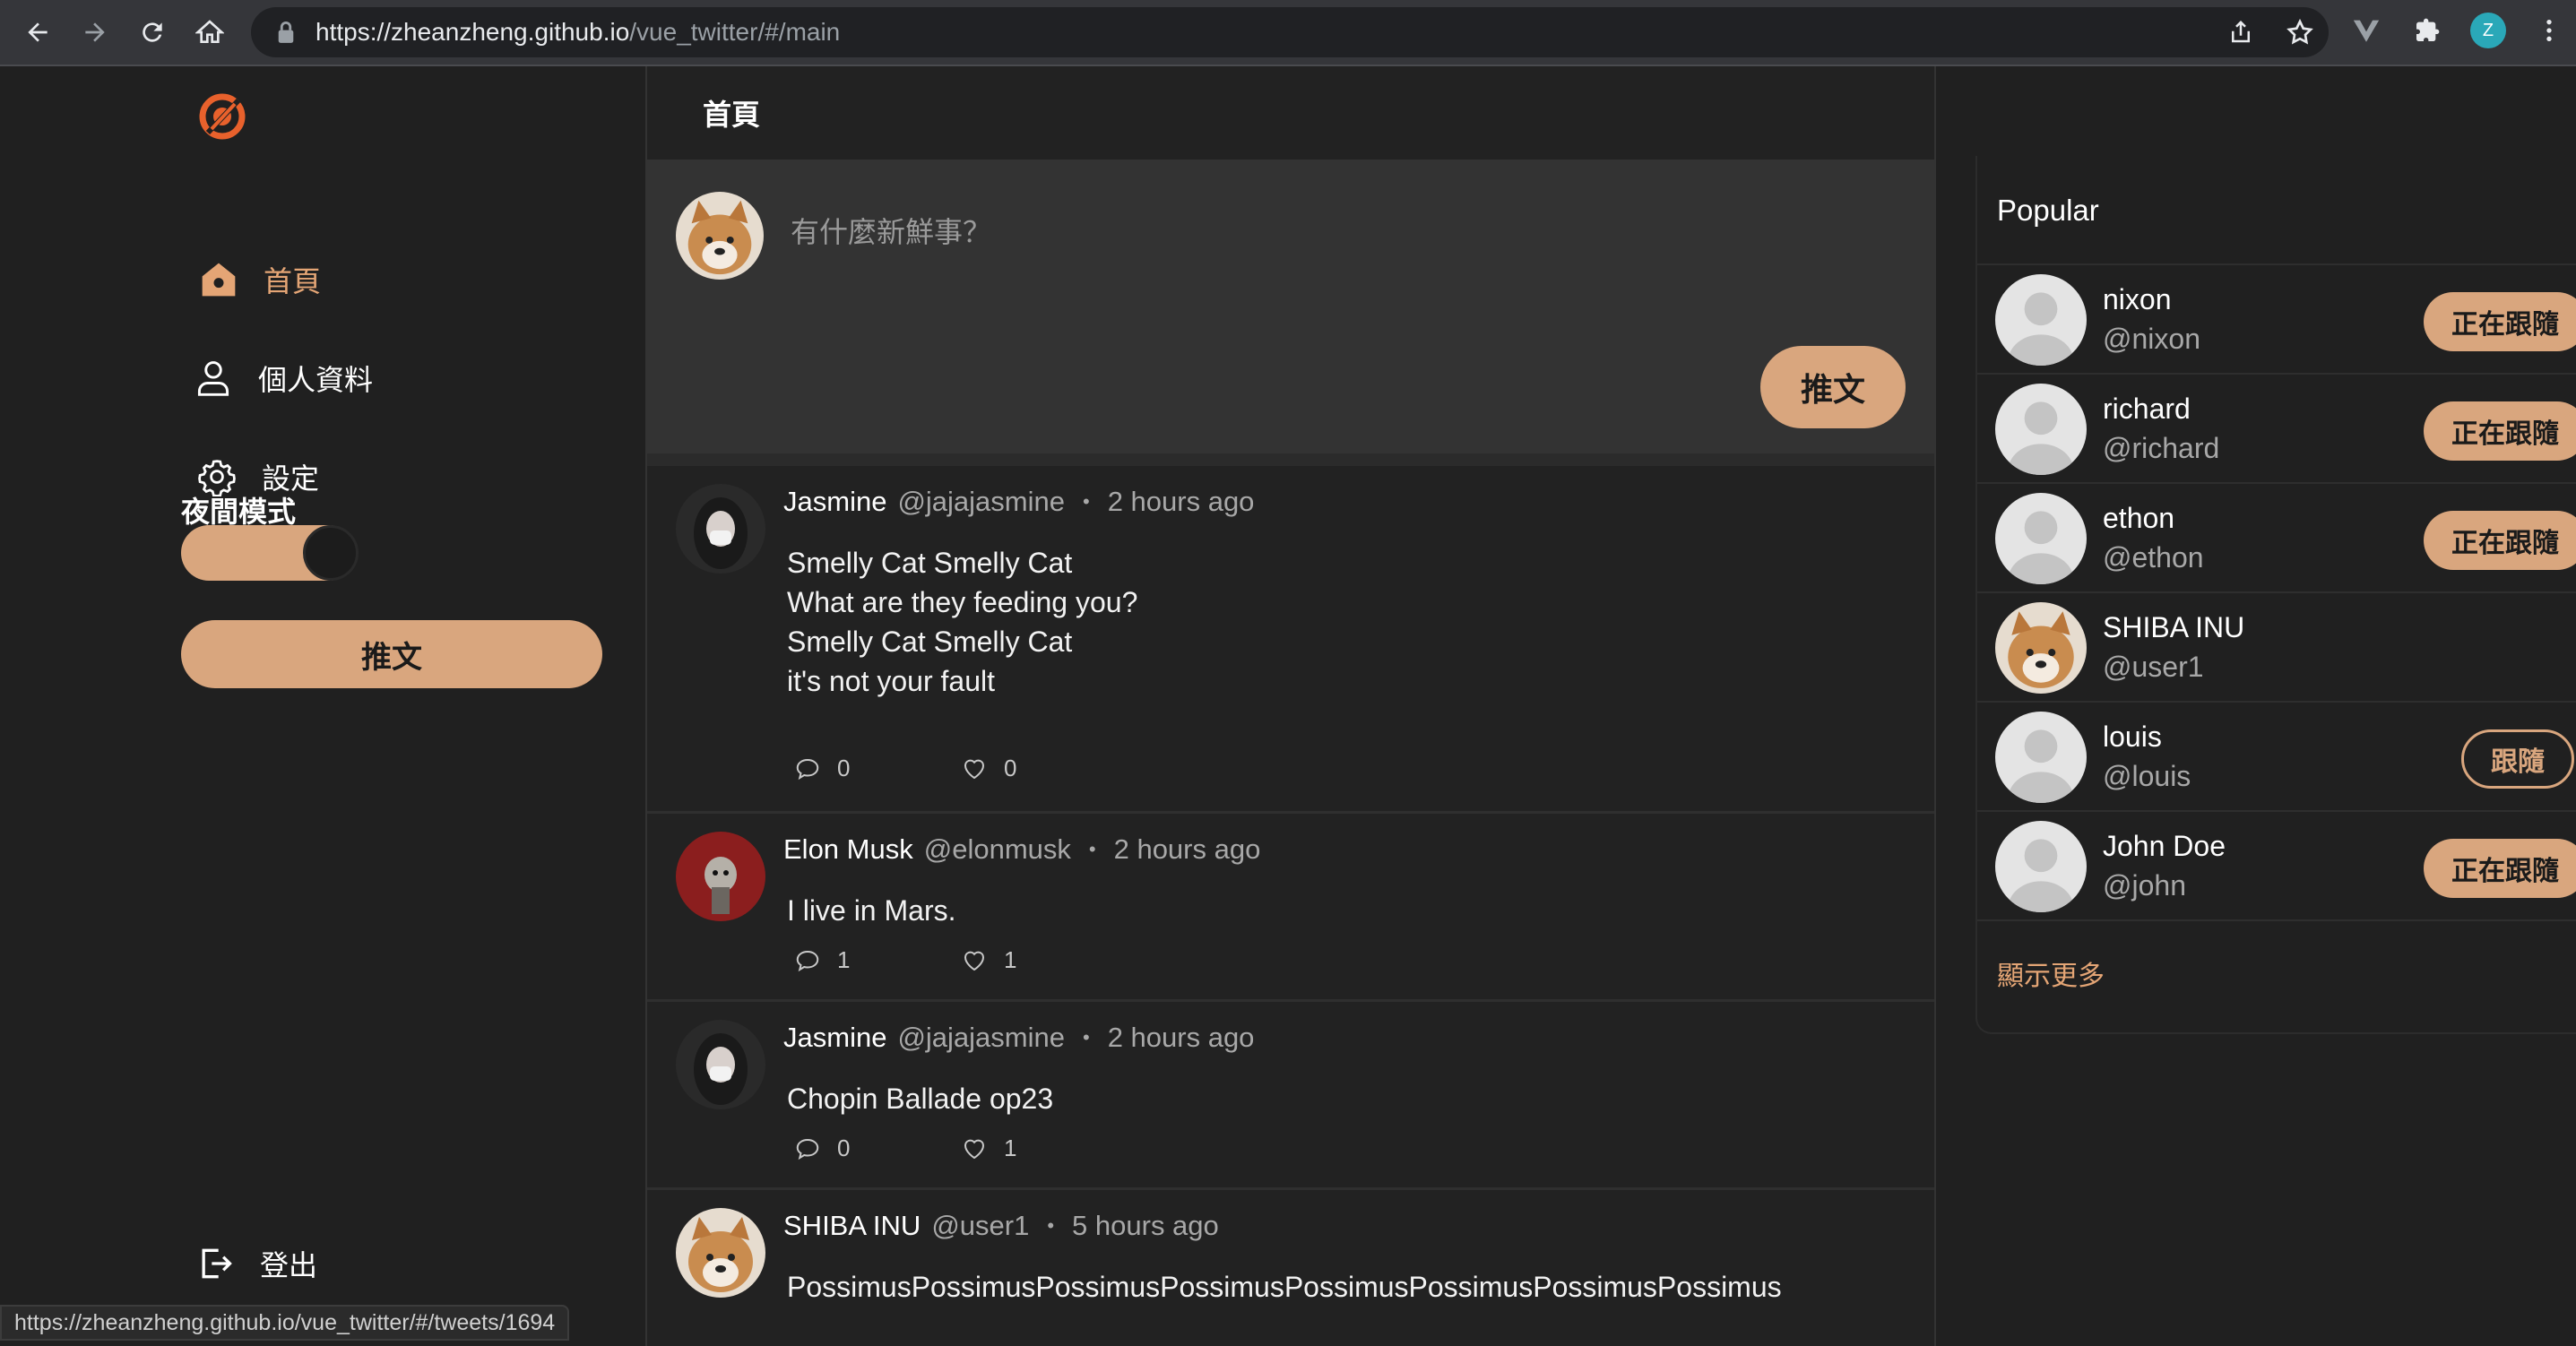  What do you see at coordinates (2276, 539) in the screenshot?
I see `popular-user-item: ethon @ethon 正在跟隨` at bounding box center [2276, 539].